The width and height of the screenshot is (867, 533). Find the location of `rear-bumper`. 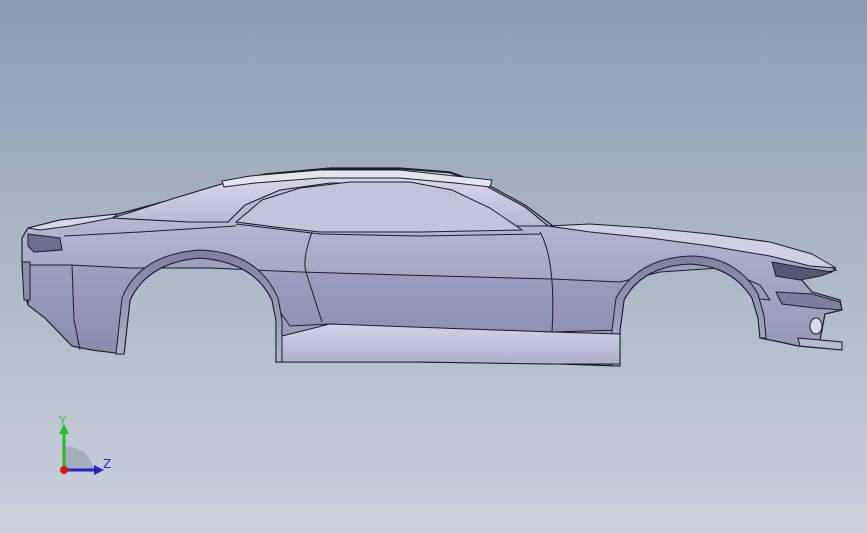

rear-bumper is located at coordinates (26, 281).